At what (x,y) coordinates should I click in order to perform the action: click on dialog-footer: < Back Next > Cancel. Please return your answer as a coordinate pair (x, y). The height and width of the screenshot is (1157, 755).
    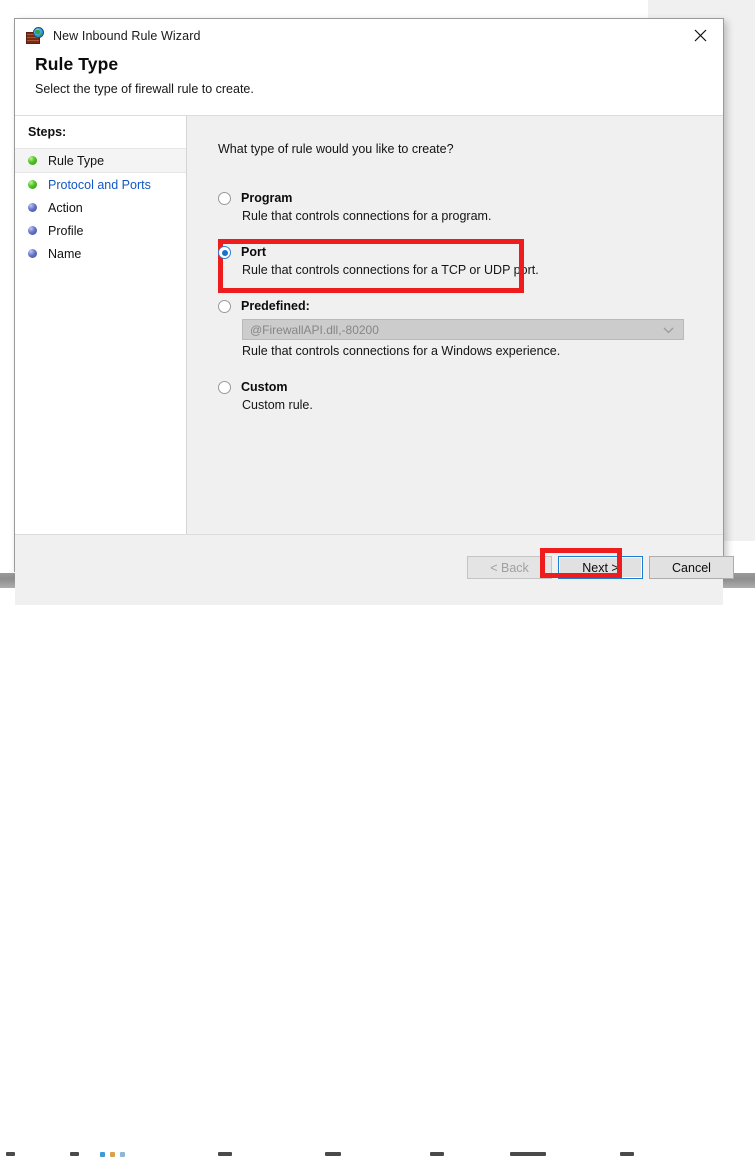
    Looking at the image, I should click on (374, 569).